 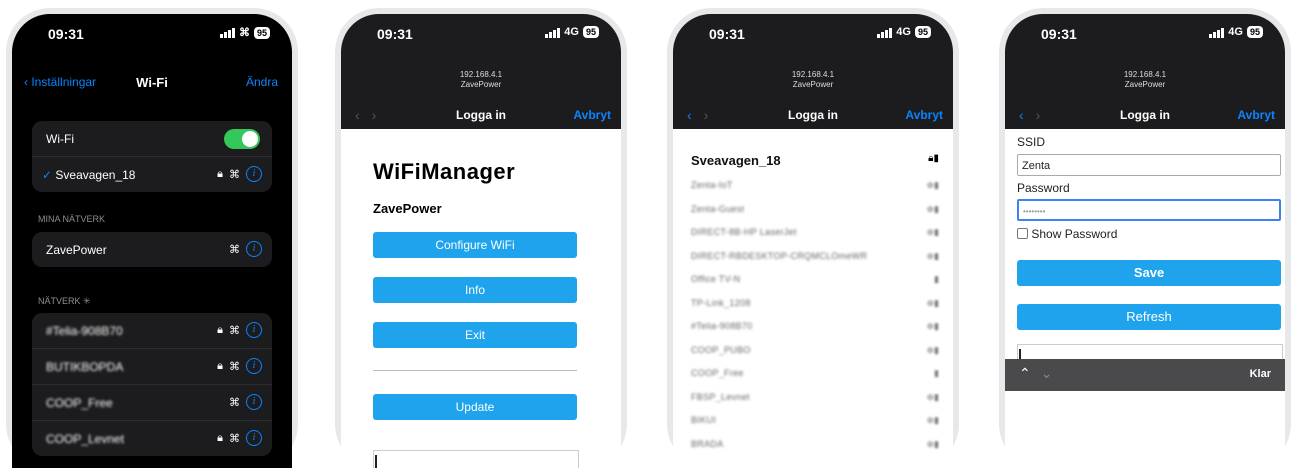 I want to click on refresh-button: Refresh, so click(x=1149, y=317).